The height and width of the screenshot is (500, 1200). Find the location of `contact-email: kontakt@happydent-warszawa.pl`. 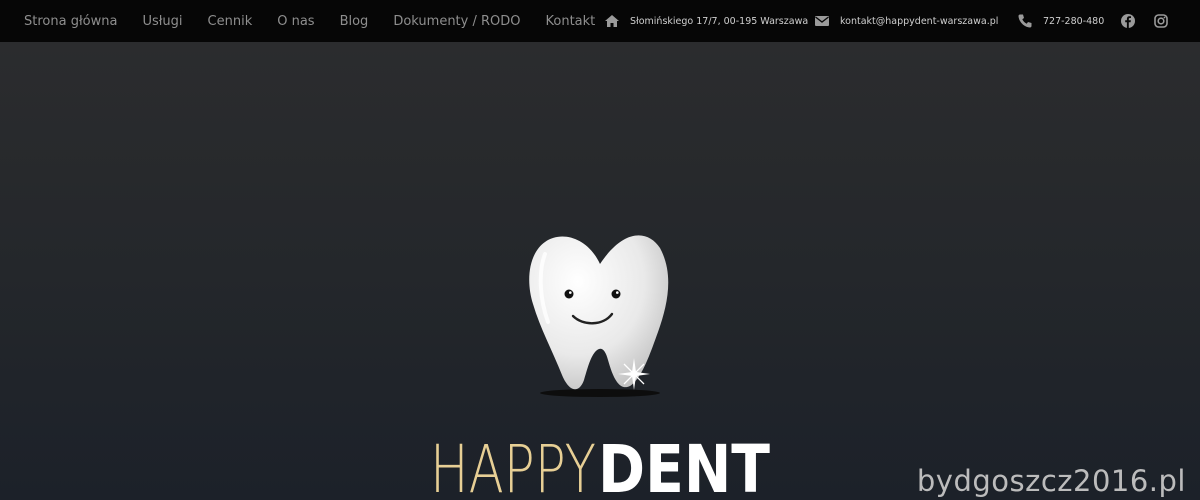

contact-email: kontakt@happydent-warszawa.pl is located at coordinates (906, 21).